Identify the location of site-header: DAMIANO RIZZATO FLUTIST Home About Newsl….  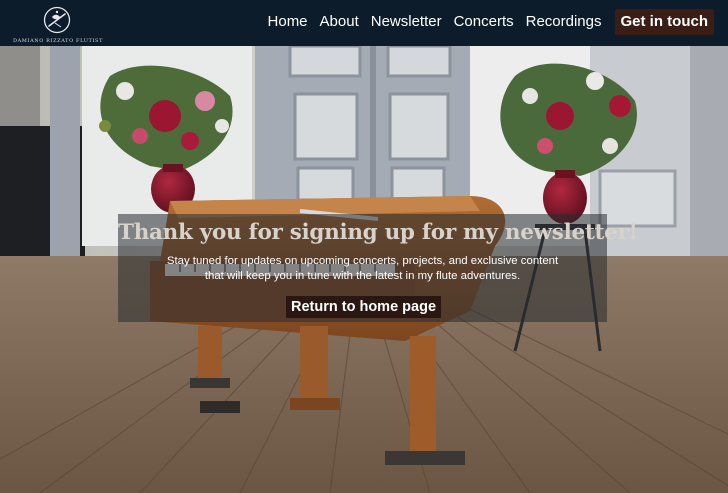
(364, 23).